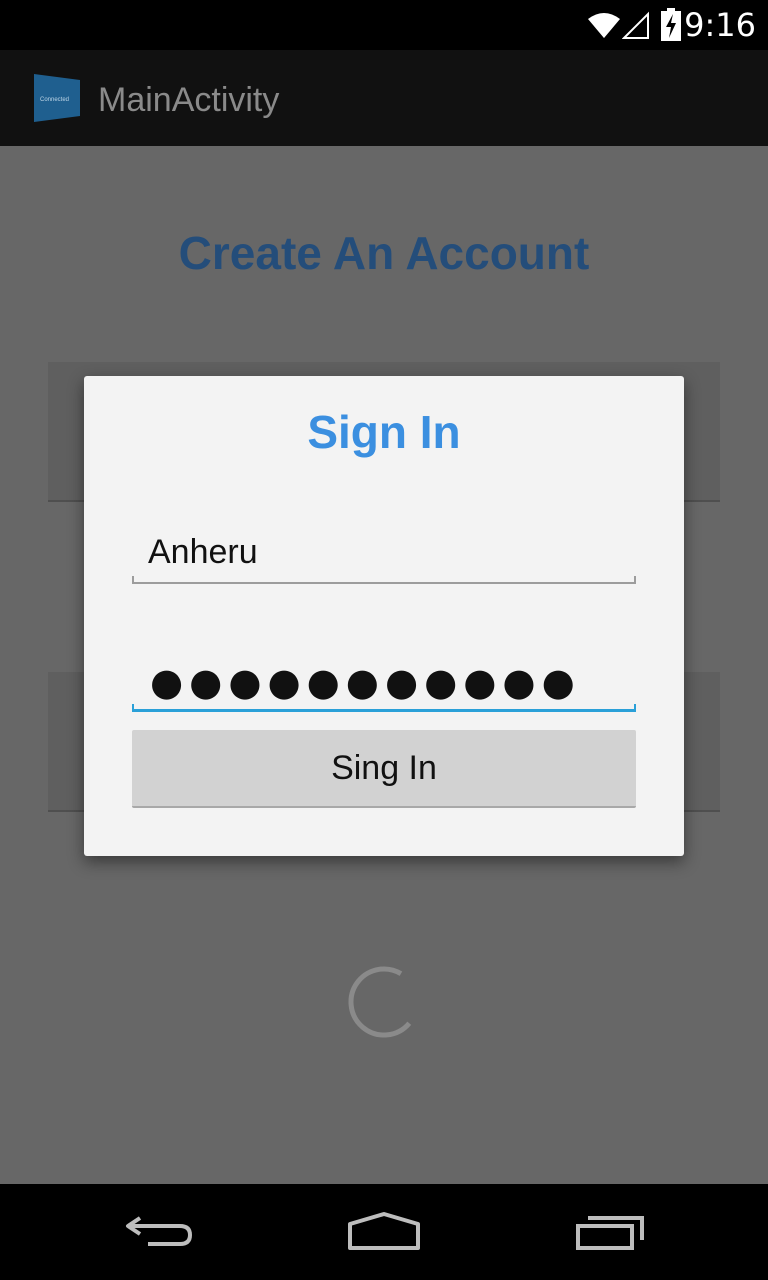 The height and width of the screenshot is (1280, 768). Describe the element at coordinates (384, 432) in the screenshot. I see `dialog-title: Sign In` at that location.